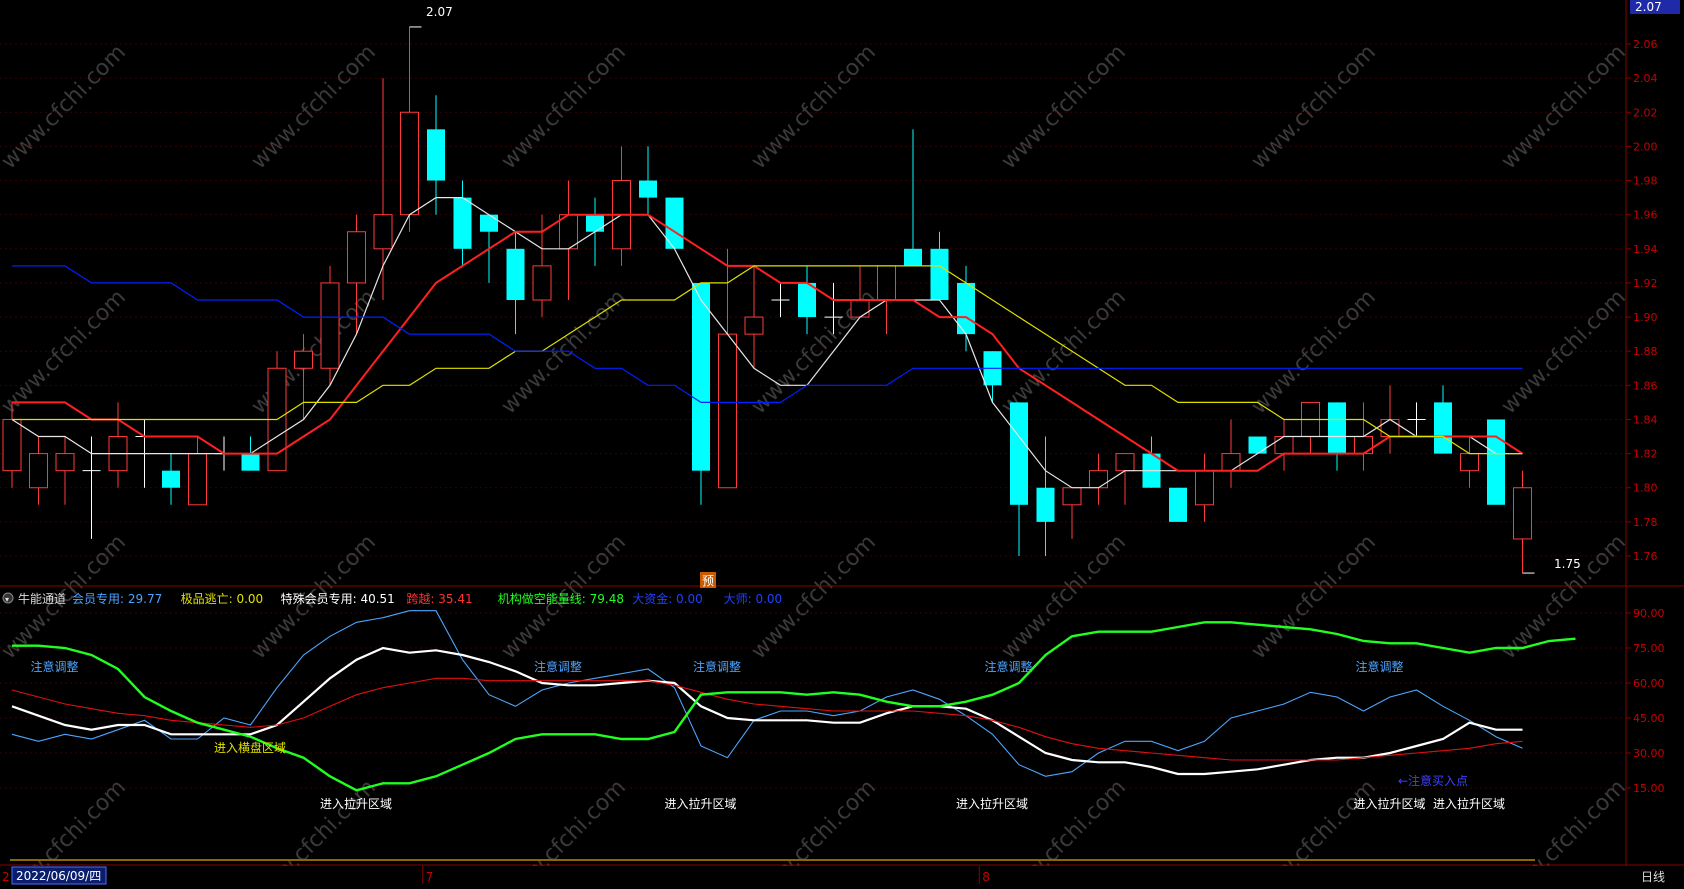 The width and height of the screenshot is (1684, 889). What do you see at coordinates (1645, 317) in the screenshot?
I see `price-tick-label: 1.90` at bounding box center [1645, 317].